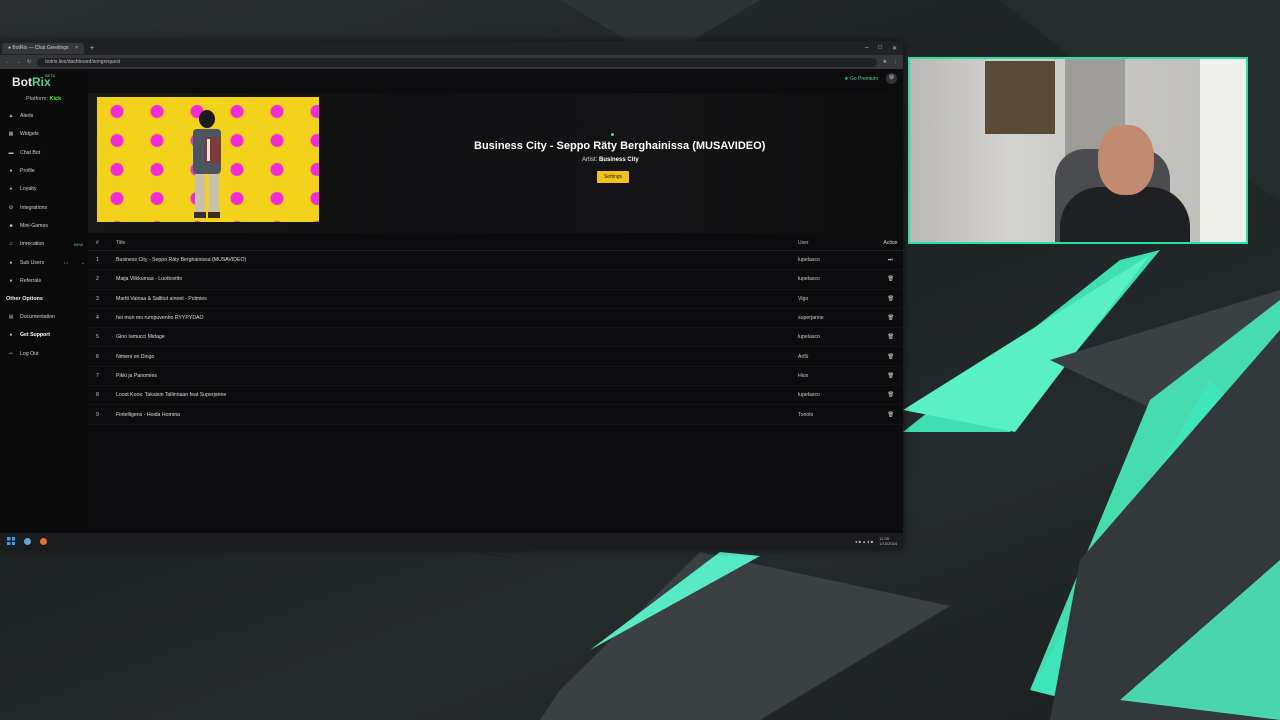  I want to click on minimize-icon: –, so click(866, 48).